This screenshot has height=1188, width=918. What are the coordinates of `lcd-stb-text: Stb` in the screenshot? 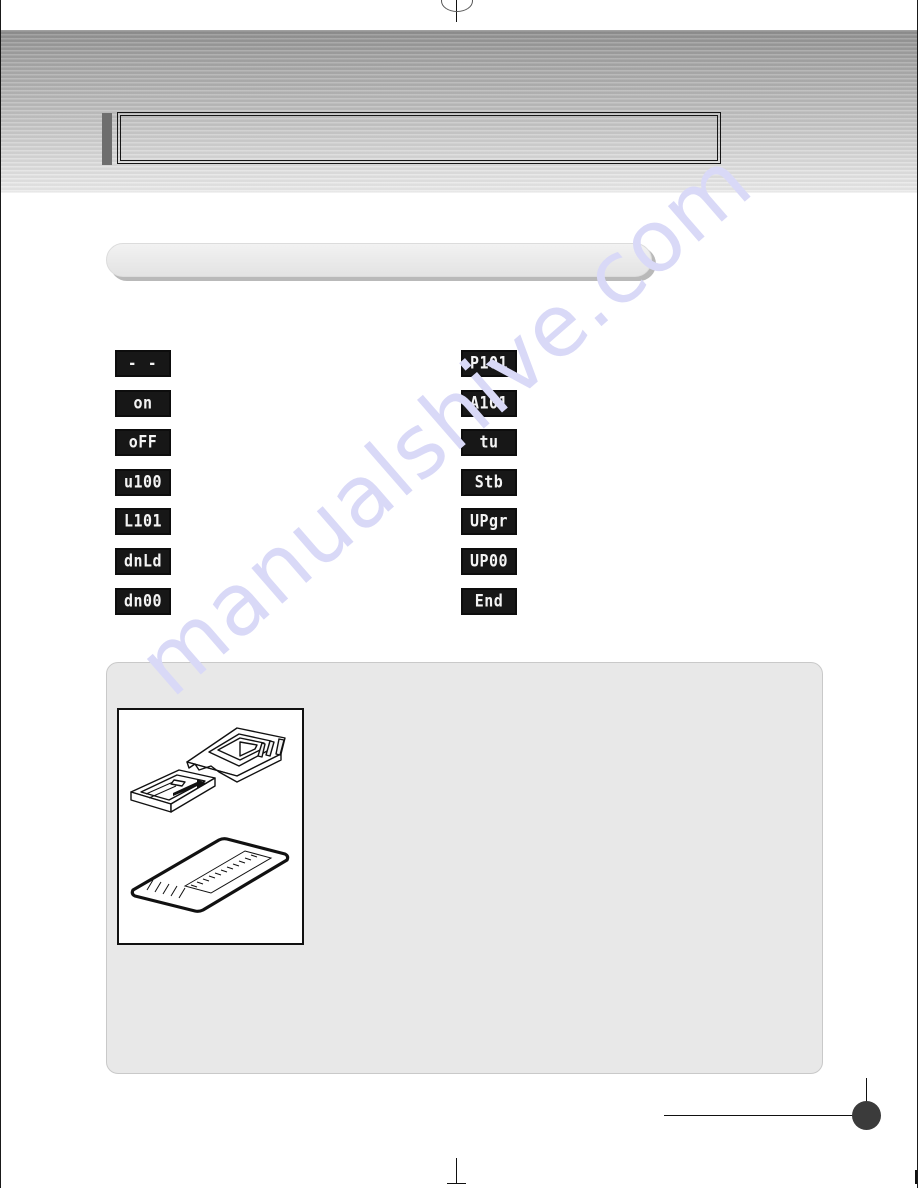 It's located at (489, 481).